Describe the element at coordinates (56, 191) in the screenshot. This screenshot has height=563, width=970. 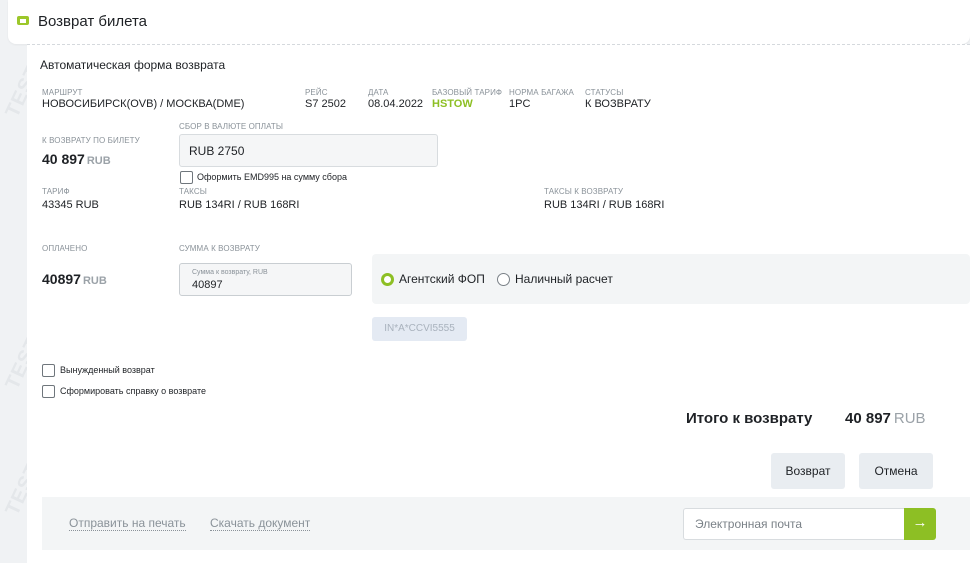
I see `tariff-label: ТАРИФ` at that location.